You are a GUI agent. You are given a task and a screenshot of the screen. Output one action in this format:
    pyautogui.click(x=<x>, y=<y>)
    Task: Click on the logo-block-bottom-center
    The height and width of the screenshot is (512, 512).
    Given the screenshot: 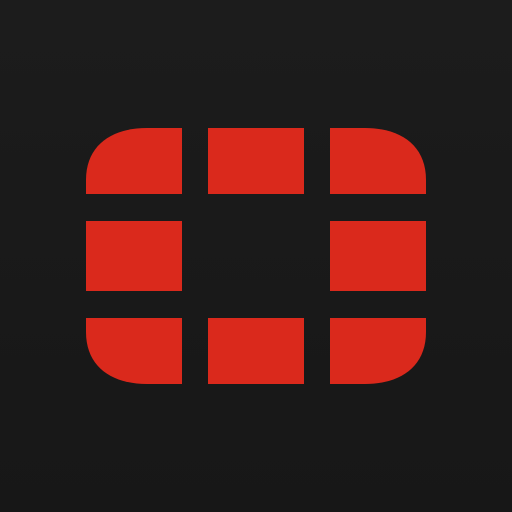 What is the action you would take?
    pyautogui.click(x=256, y=351)
    